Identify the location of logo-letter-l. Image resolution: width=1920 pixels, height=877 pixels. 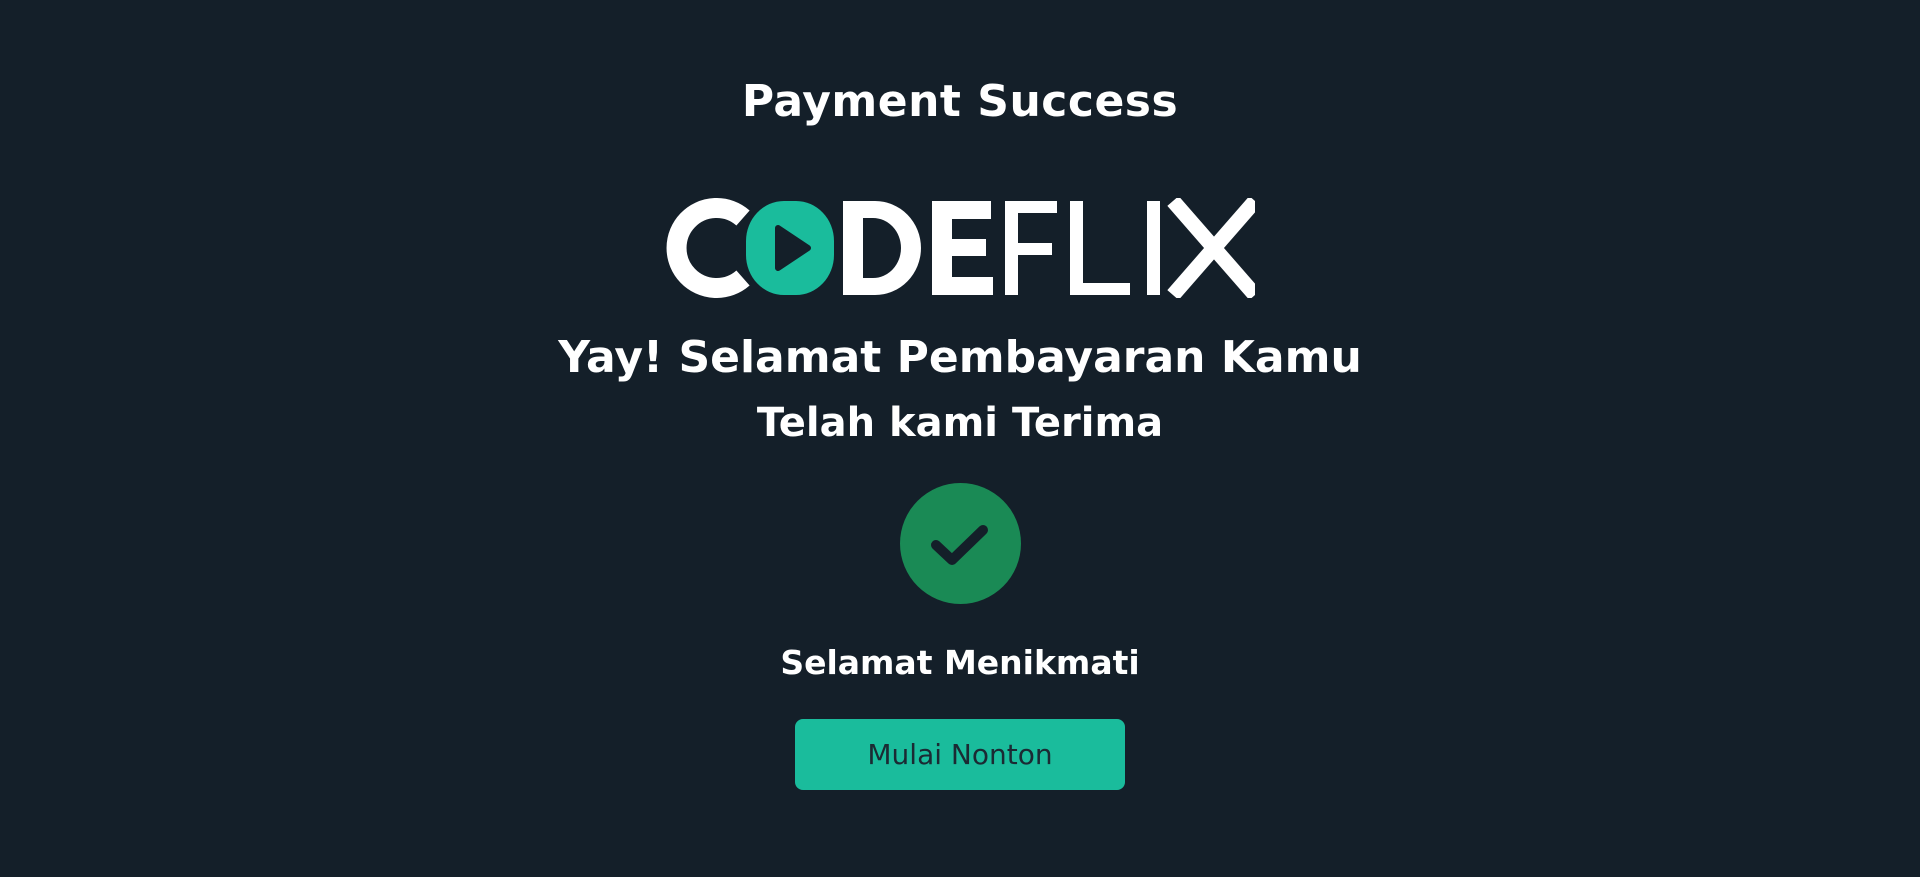
(1100, 248).